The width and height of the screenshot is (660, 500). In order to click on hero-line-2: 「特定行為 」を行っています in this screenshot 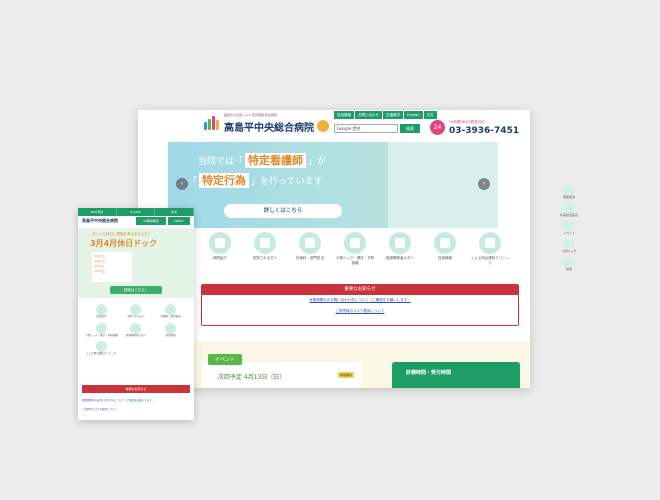, I will do `click(255, 180)`.